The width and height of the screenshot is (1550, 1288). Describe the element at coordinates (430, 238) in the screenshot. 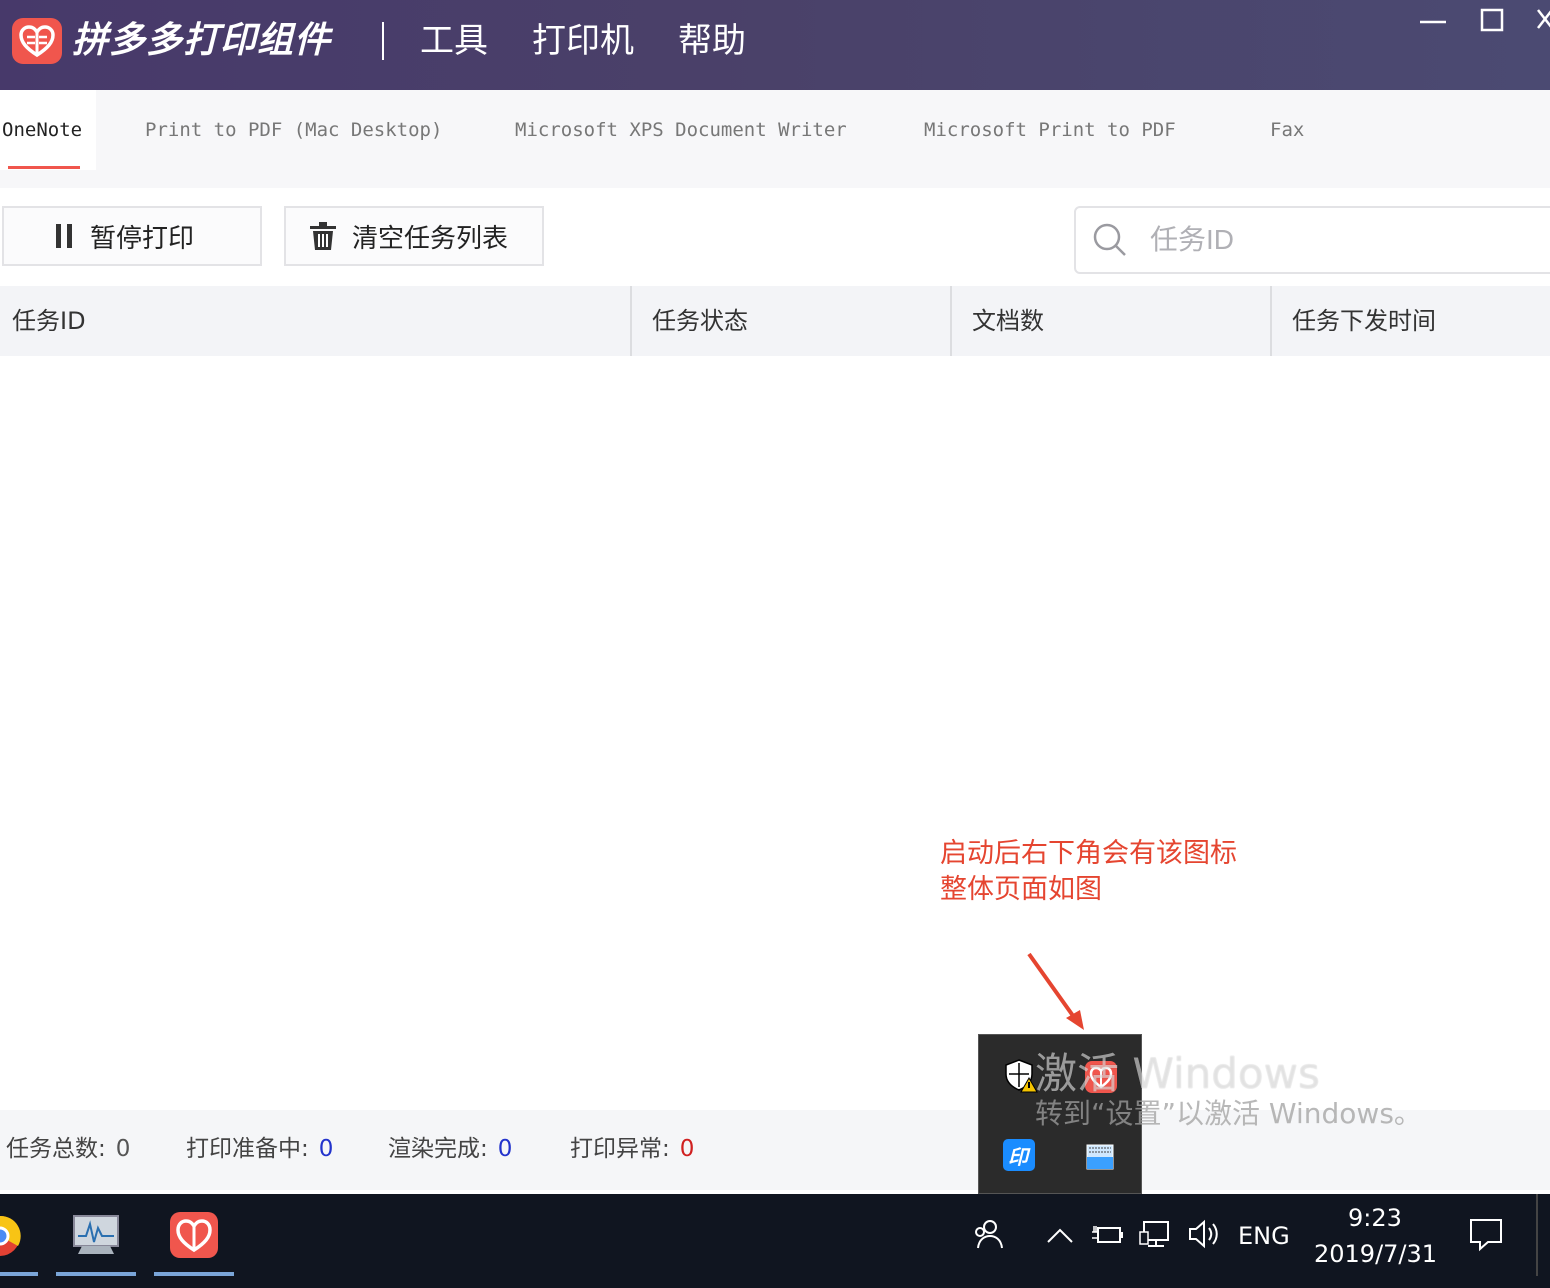

I see `clear-task-list-label: 清空任务列表` at that location.